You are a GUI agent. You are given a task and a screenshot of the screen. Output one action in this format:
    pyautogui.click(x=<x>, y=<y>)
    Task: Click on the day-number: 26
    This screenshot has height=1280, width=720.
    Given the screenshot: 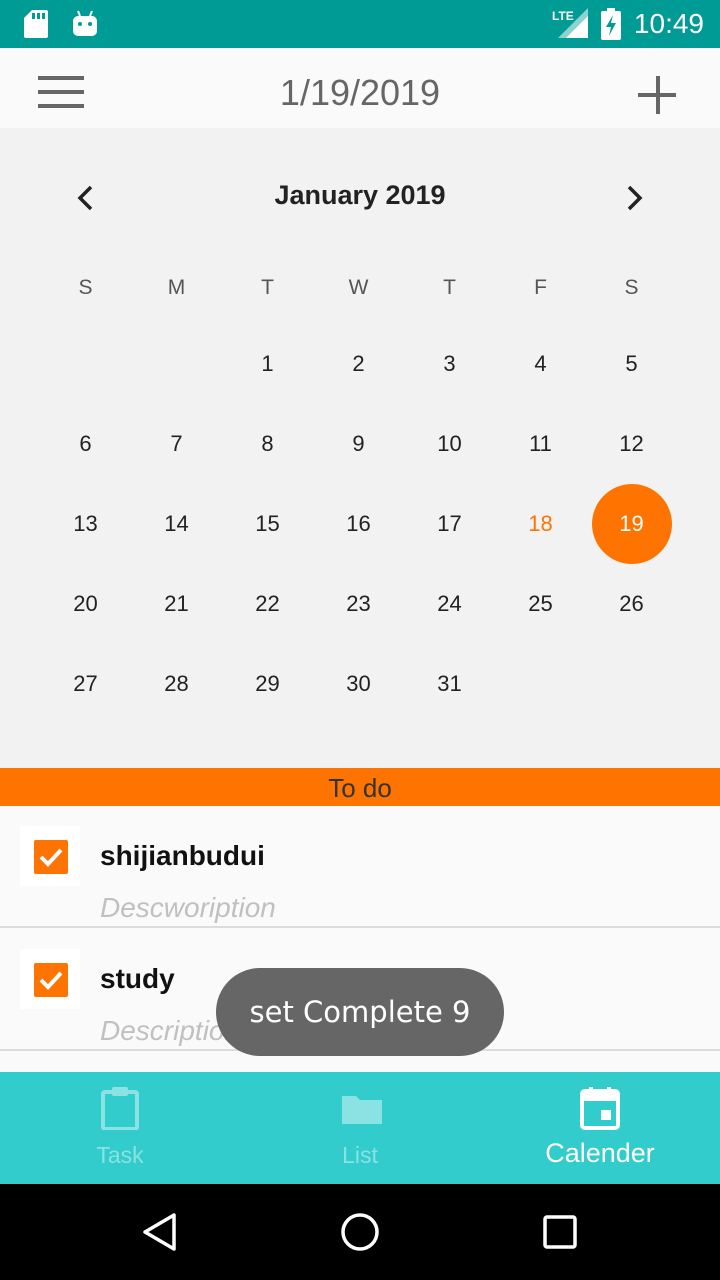 What is the action you would take?
    pyautogui.click(x=631, y=603)
    